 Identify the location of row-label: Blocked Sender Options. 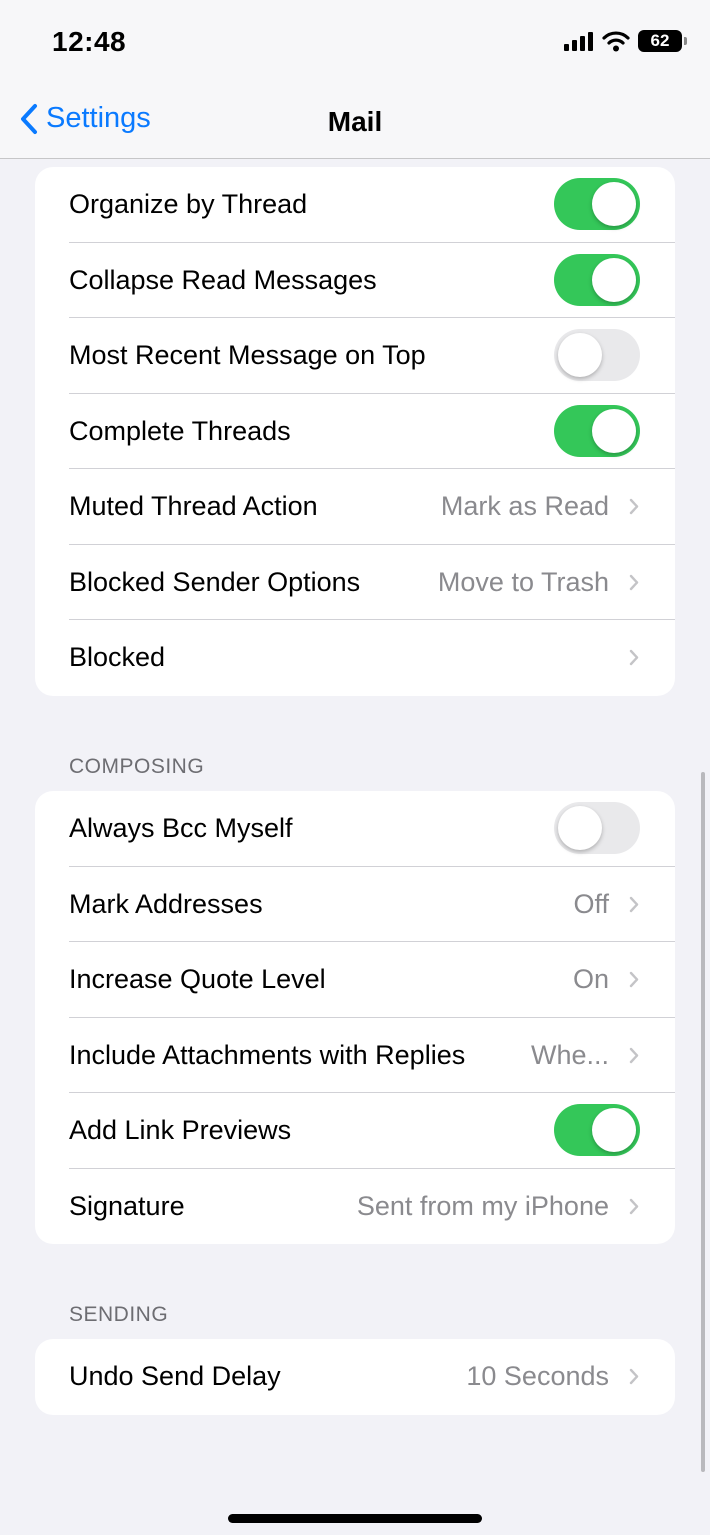
(215, 581).